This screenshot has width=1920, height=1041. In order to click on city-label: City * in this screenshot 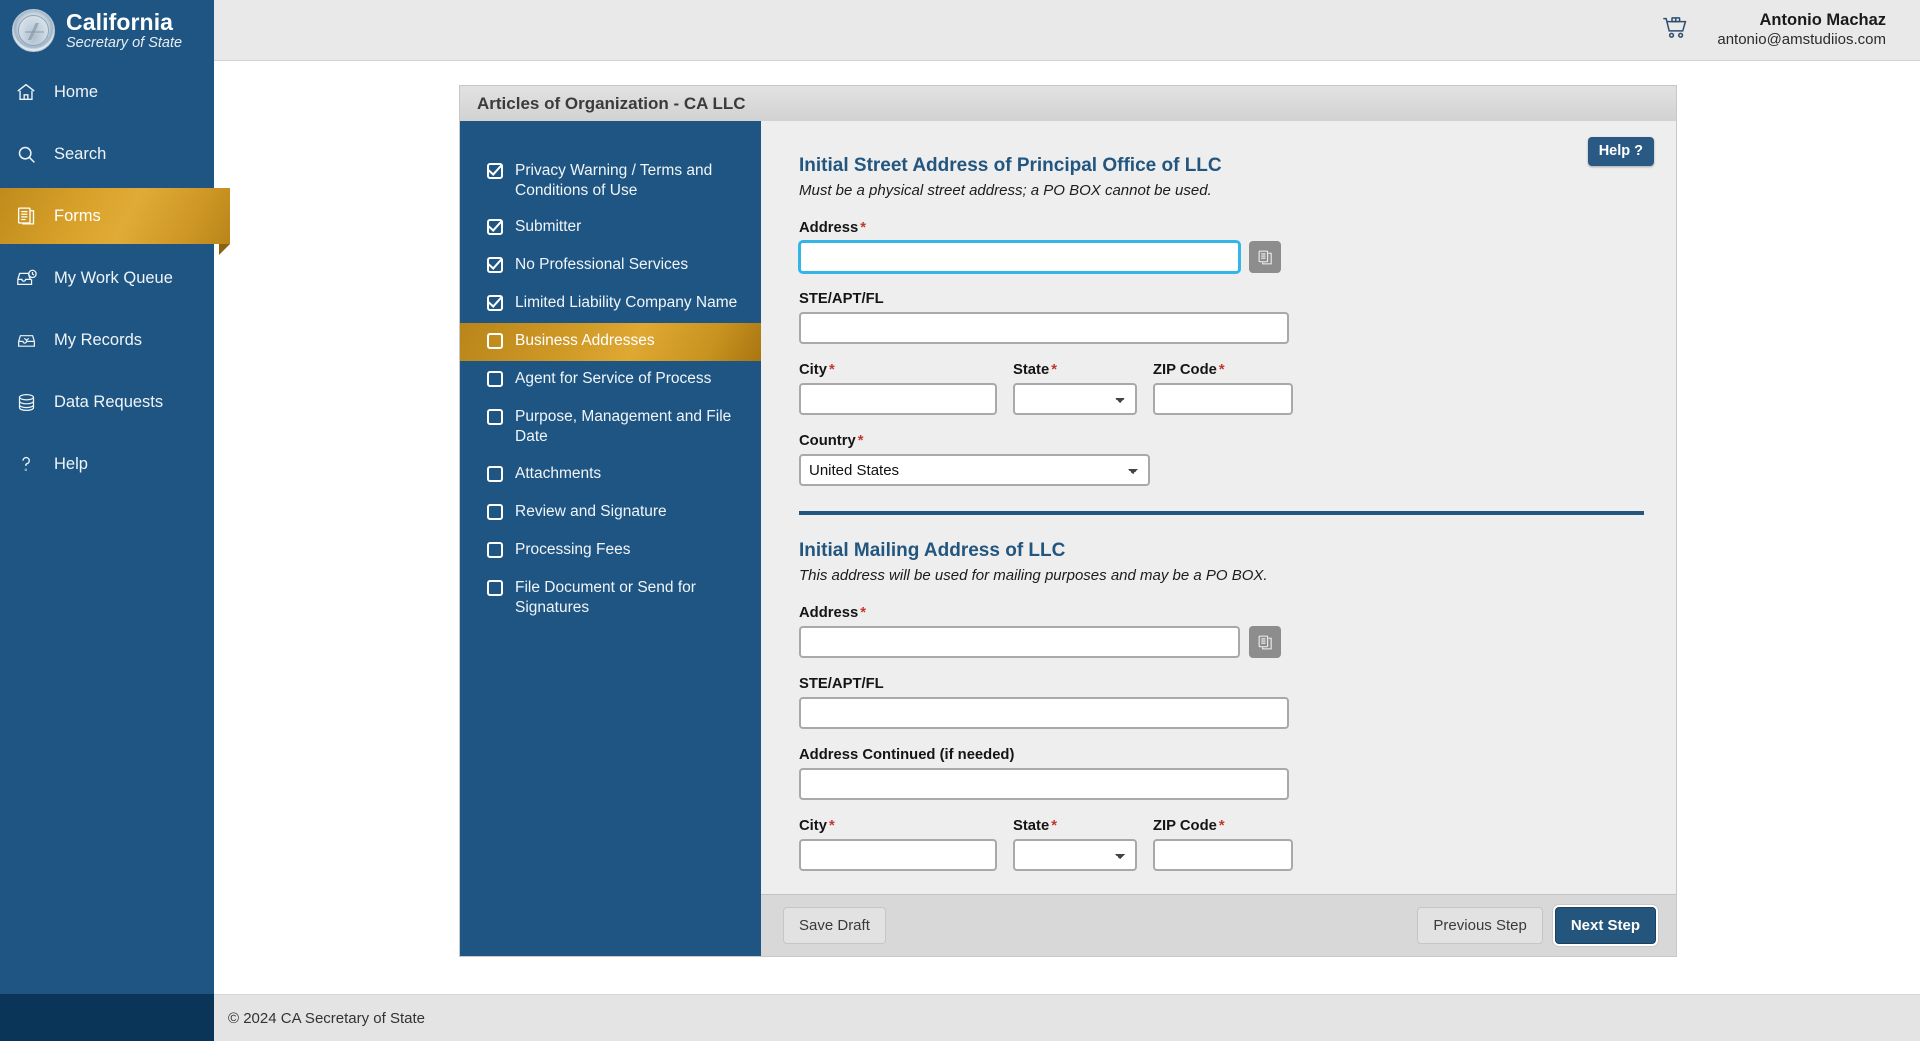, I will do `click(898, 370)`.